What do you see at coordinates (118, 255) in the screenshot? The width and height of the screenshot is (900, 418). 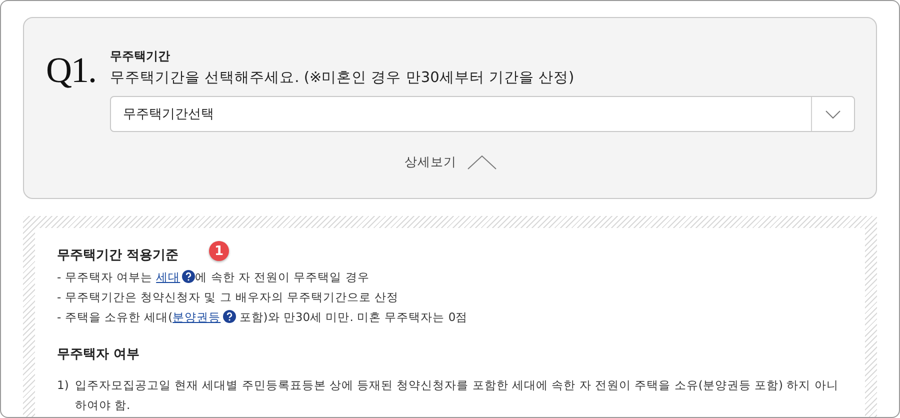 I see `section-heading: 무주택기간 적용기준` at bounding box center [118, 255].